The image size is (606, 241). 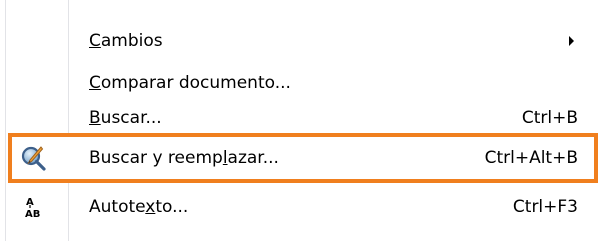 What do you see at coordinates (32, 214) in the screenshot?
I see `svg-text: AB` at bounding box center [32, 214].